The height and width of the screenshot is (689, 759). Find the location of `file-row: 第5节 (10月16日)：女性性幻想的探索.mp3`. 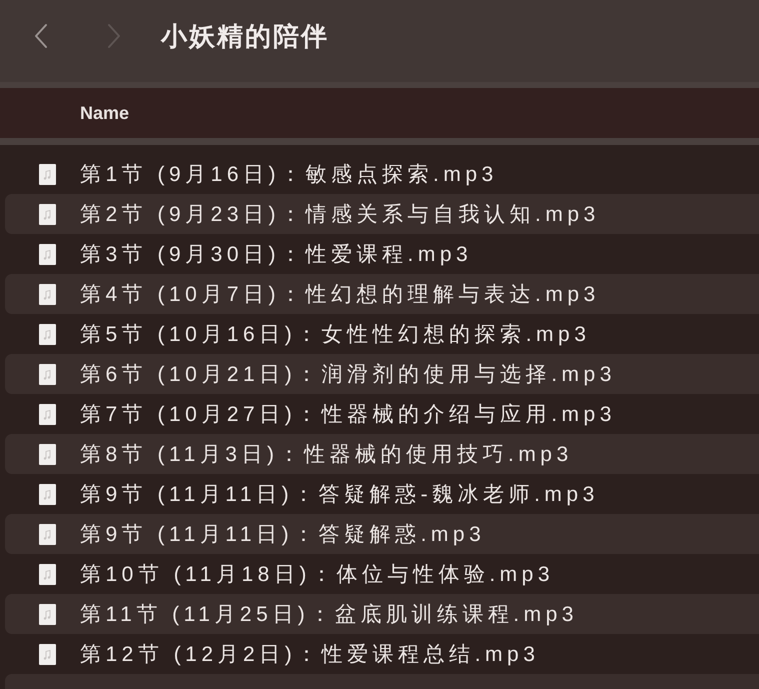

file-row: 第5节 (10月16日)：女性性幻想的探索.mp3 is located at coordinates (382, 334).